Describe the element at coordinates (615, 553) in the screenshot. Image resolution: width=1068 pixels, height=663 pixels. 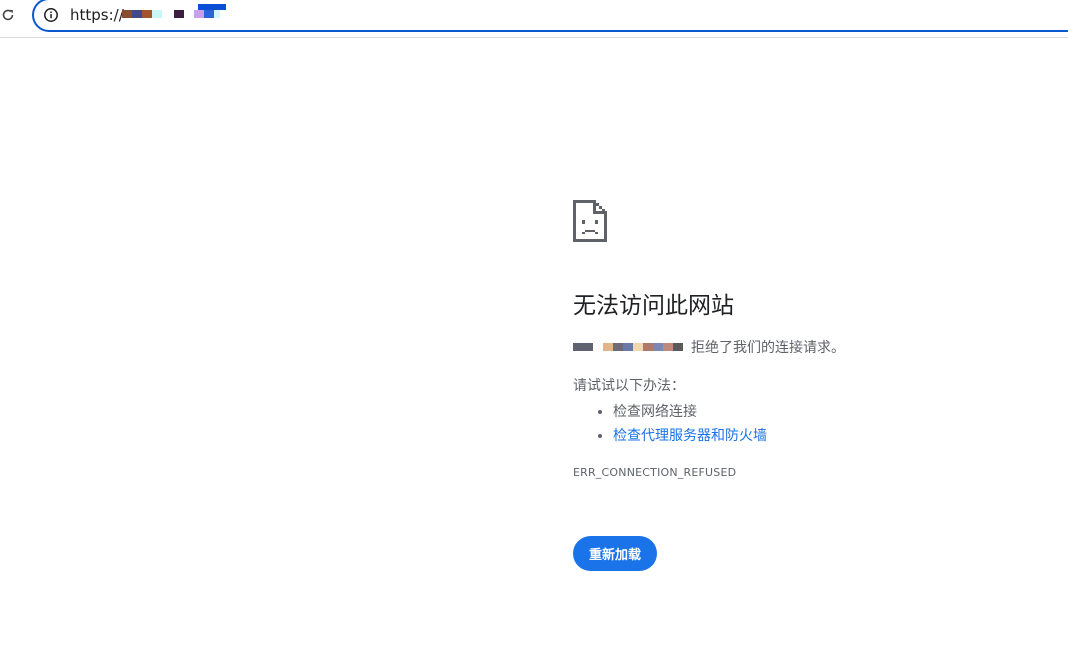
I see `reload-button: 重新加载` at that location.